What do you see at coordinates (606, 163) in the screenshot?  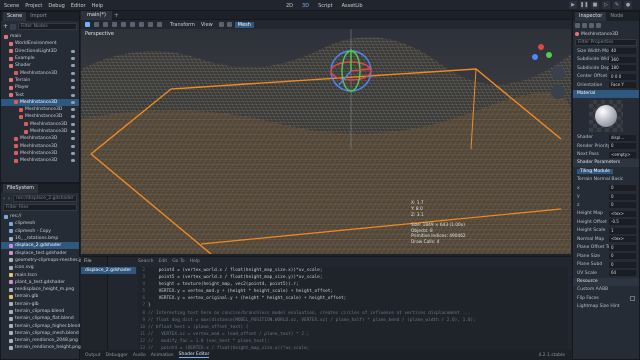 I see `shader-params-section: Shader Parameters` at bounding box center [606, 163].